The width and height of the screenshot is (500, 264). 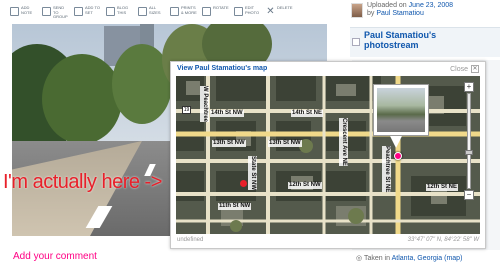 I want to click on toolbar-item-label: Prints & More, so click(x=189, y=10).